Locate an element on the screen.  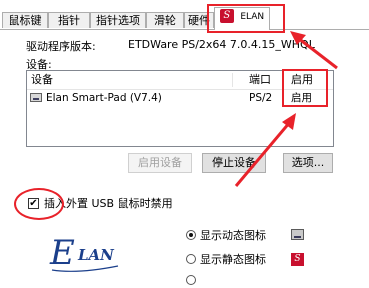
device-port: PS/2 is located at coordinates (261, 98).